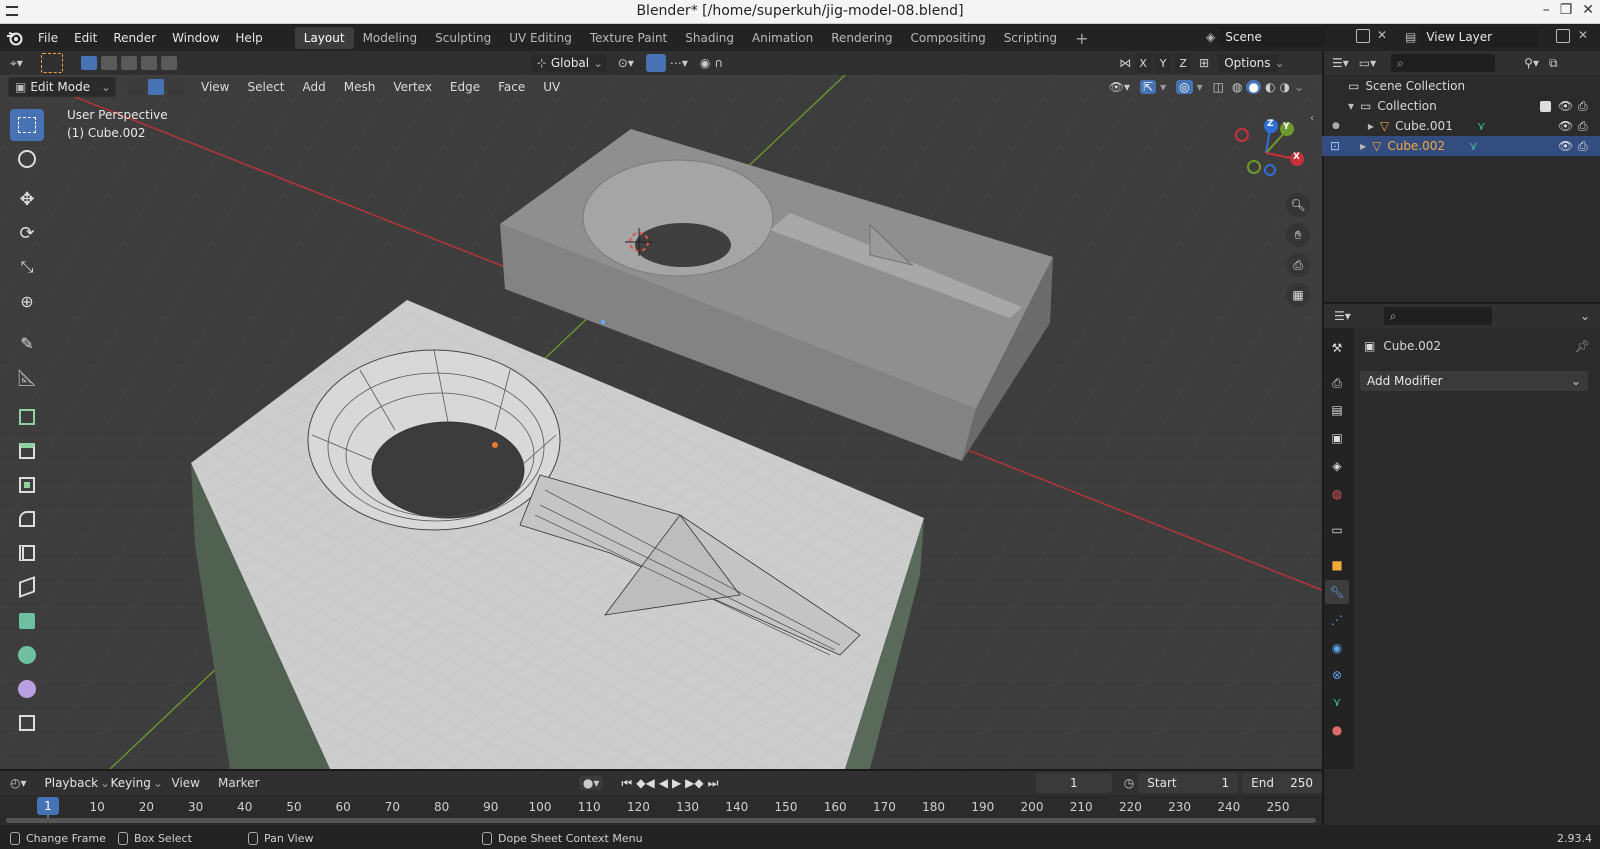  What do you see at coordinates (1337, 348) in the screenshot?
I see `tool-settings-tab: ⚒` at bounding box center [1337, 348].